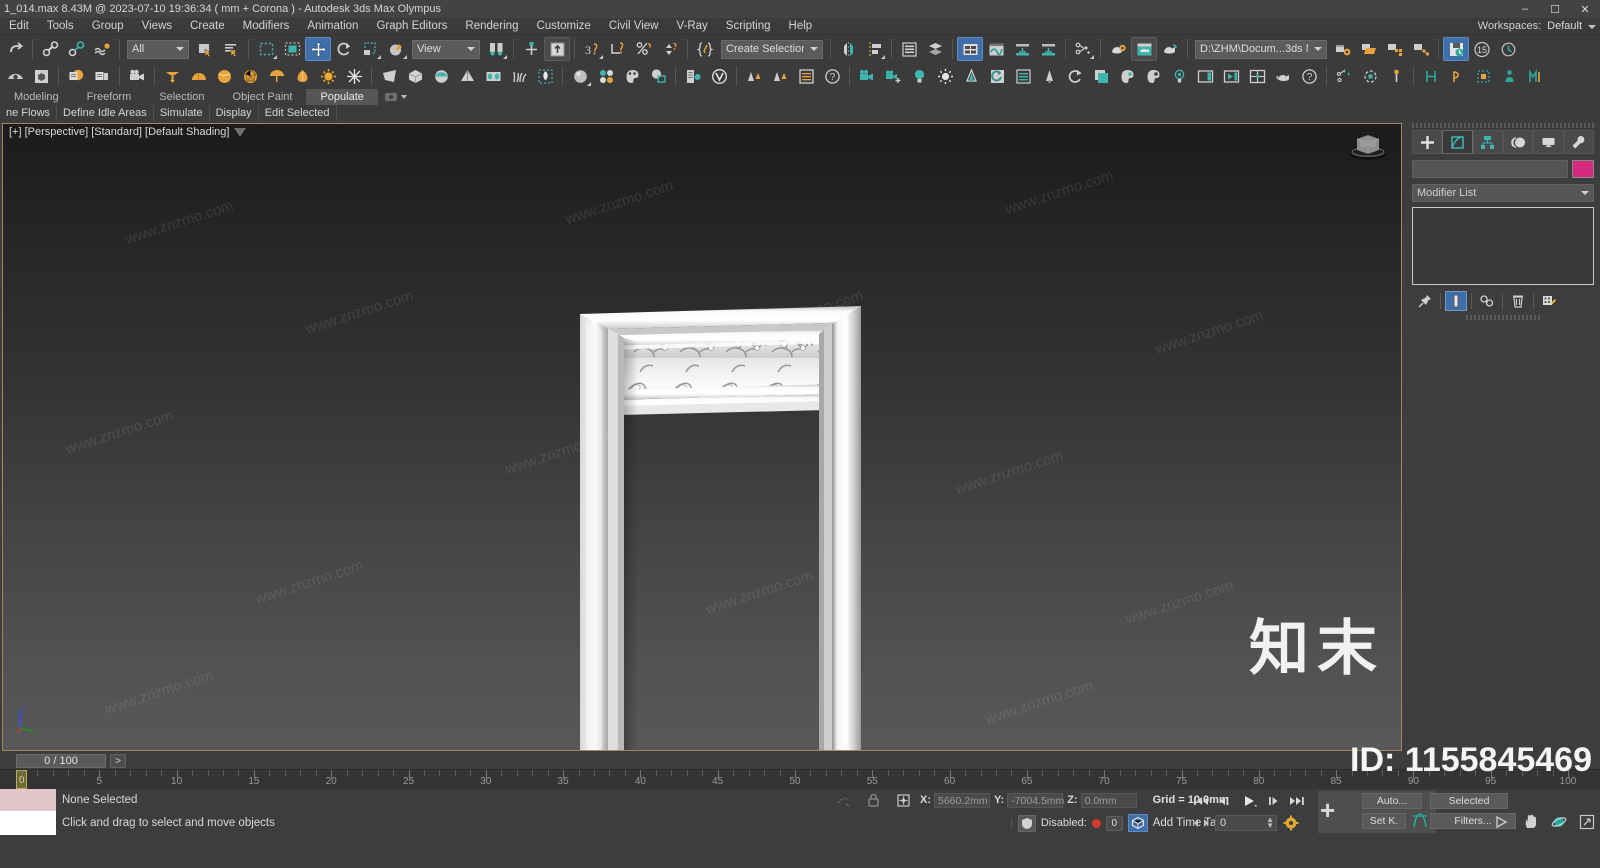 The height and width of the screenshot is (868, 1600). I want to click on object-color-swatch, so click(1583, 169).